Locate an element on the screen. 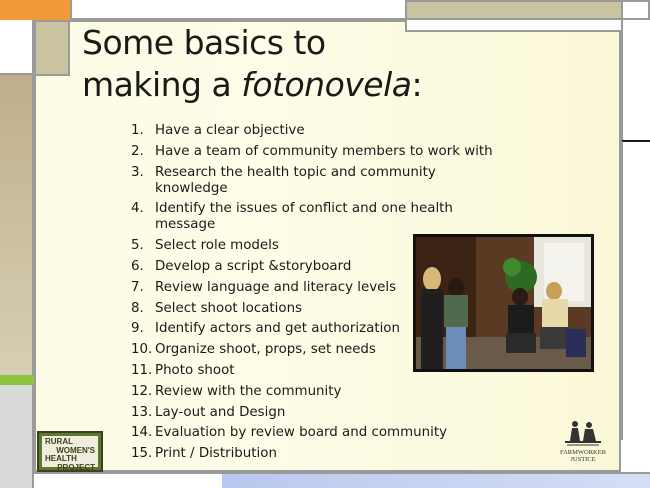 The image size is (650, 488). farmworker-justice-logo: FARMWORKER JUSTICE is located at coordinates (583, 443).